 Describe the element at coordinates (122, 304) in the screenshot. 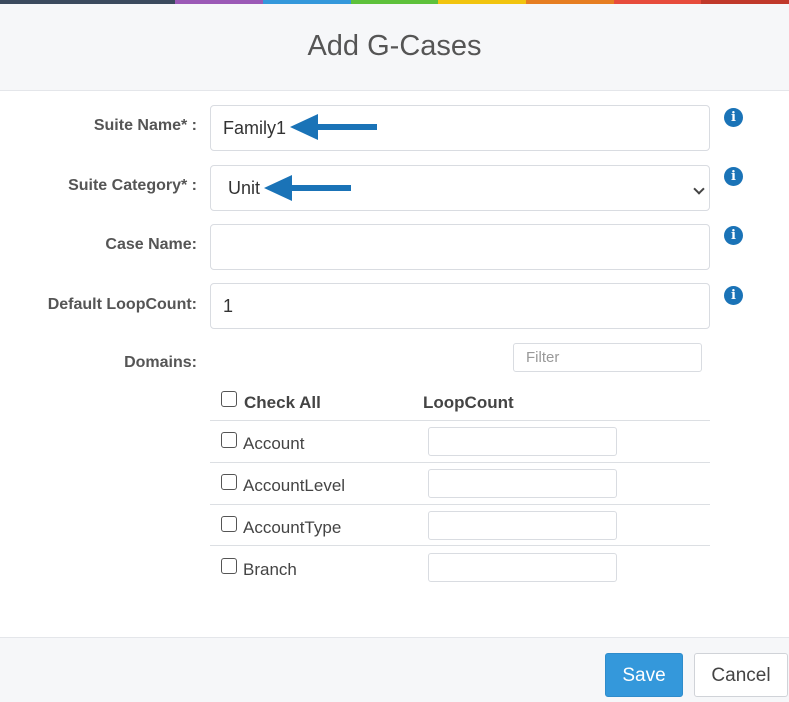

I see `default-loopcount-label: Default LoopCount:` at that location.